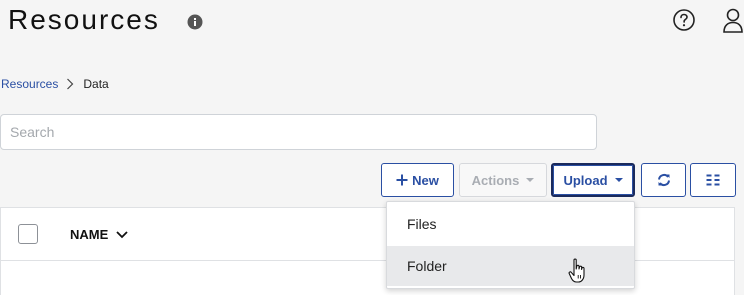 The width and height of the screenshot is (744, 295). What do you see at coordinates (195, 22) in the screenshot?
I see `info-icon` at bounding box center [195, 22].